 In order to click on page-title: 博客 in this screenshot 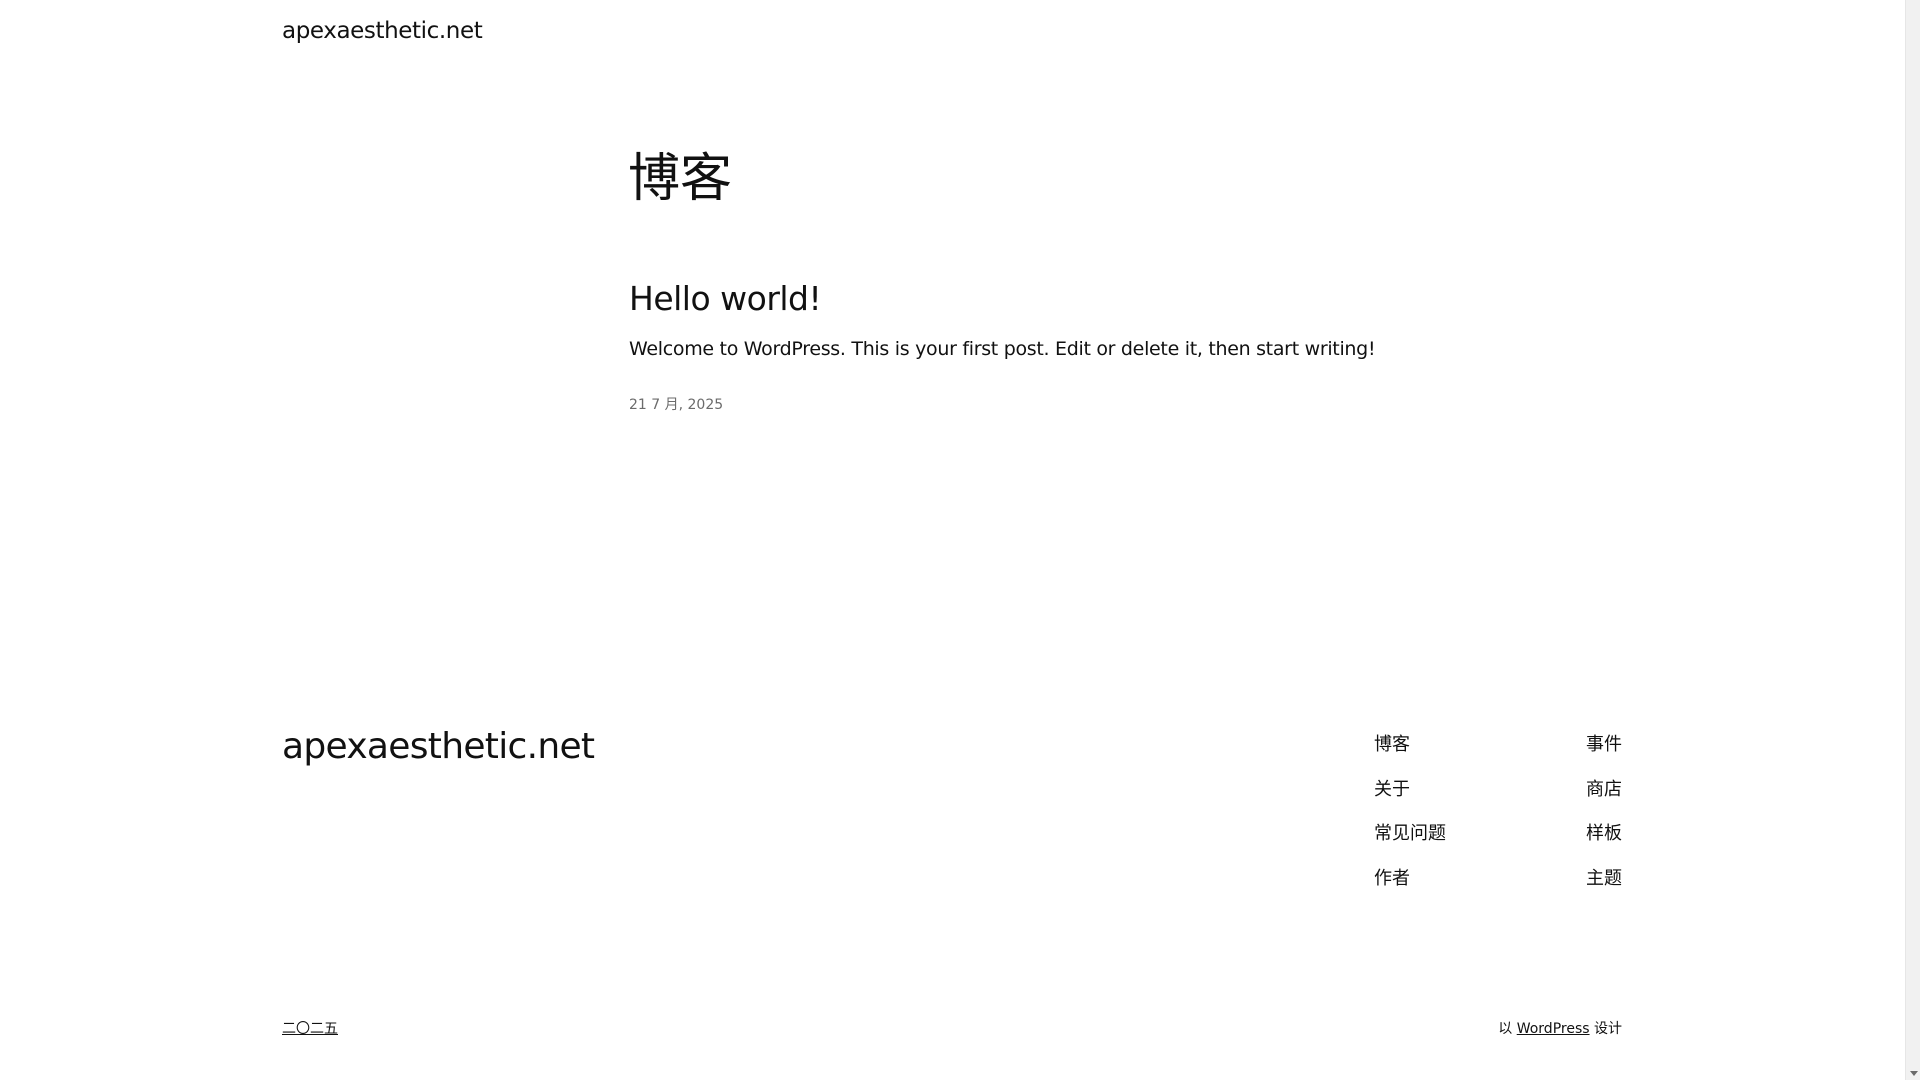, I will do `click(680, 179)`.